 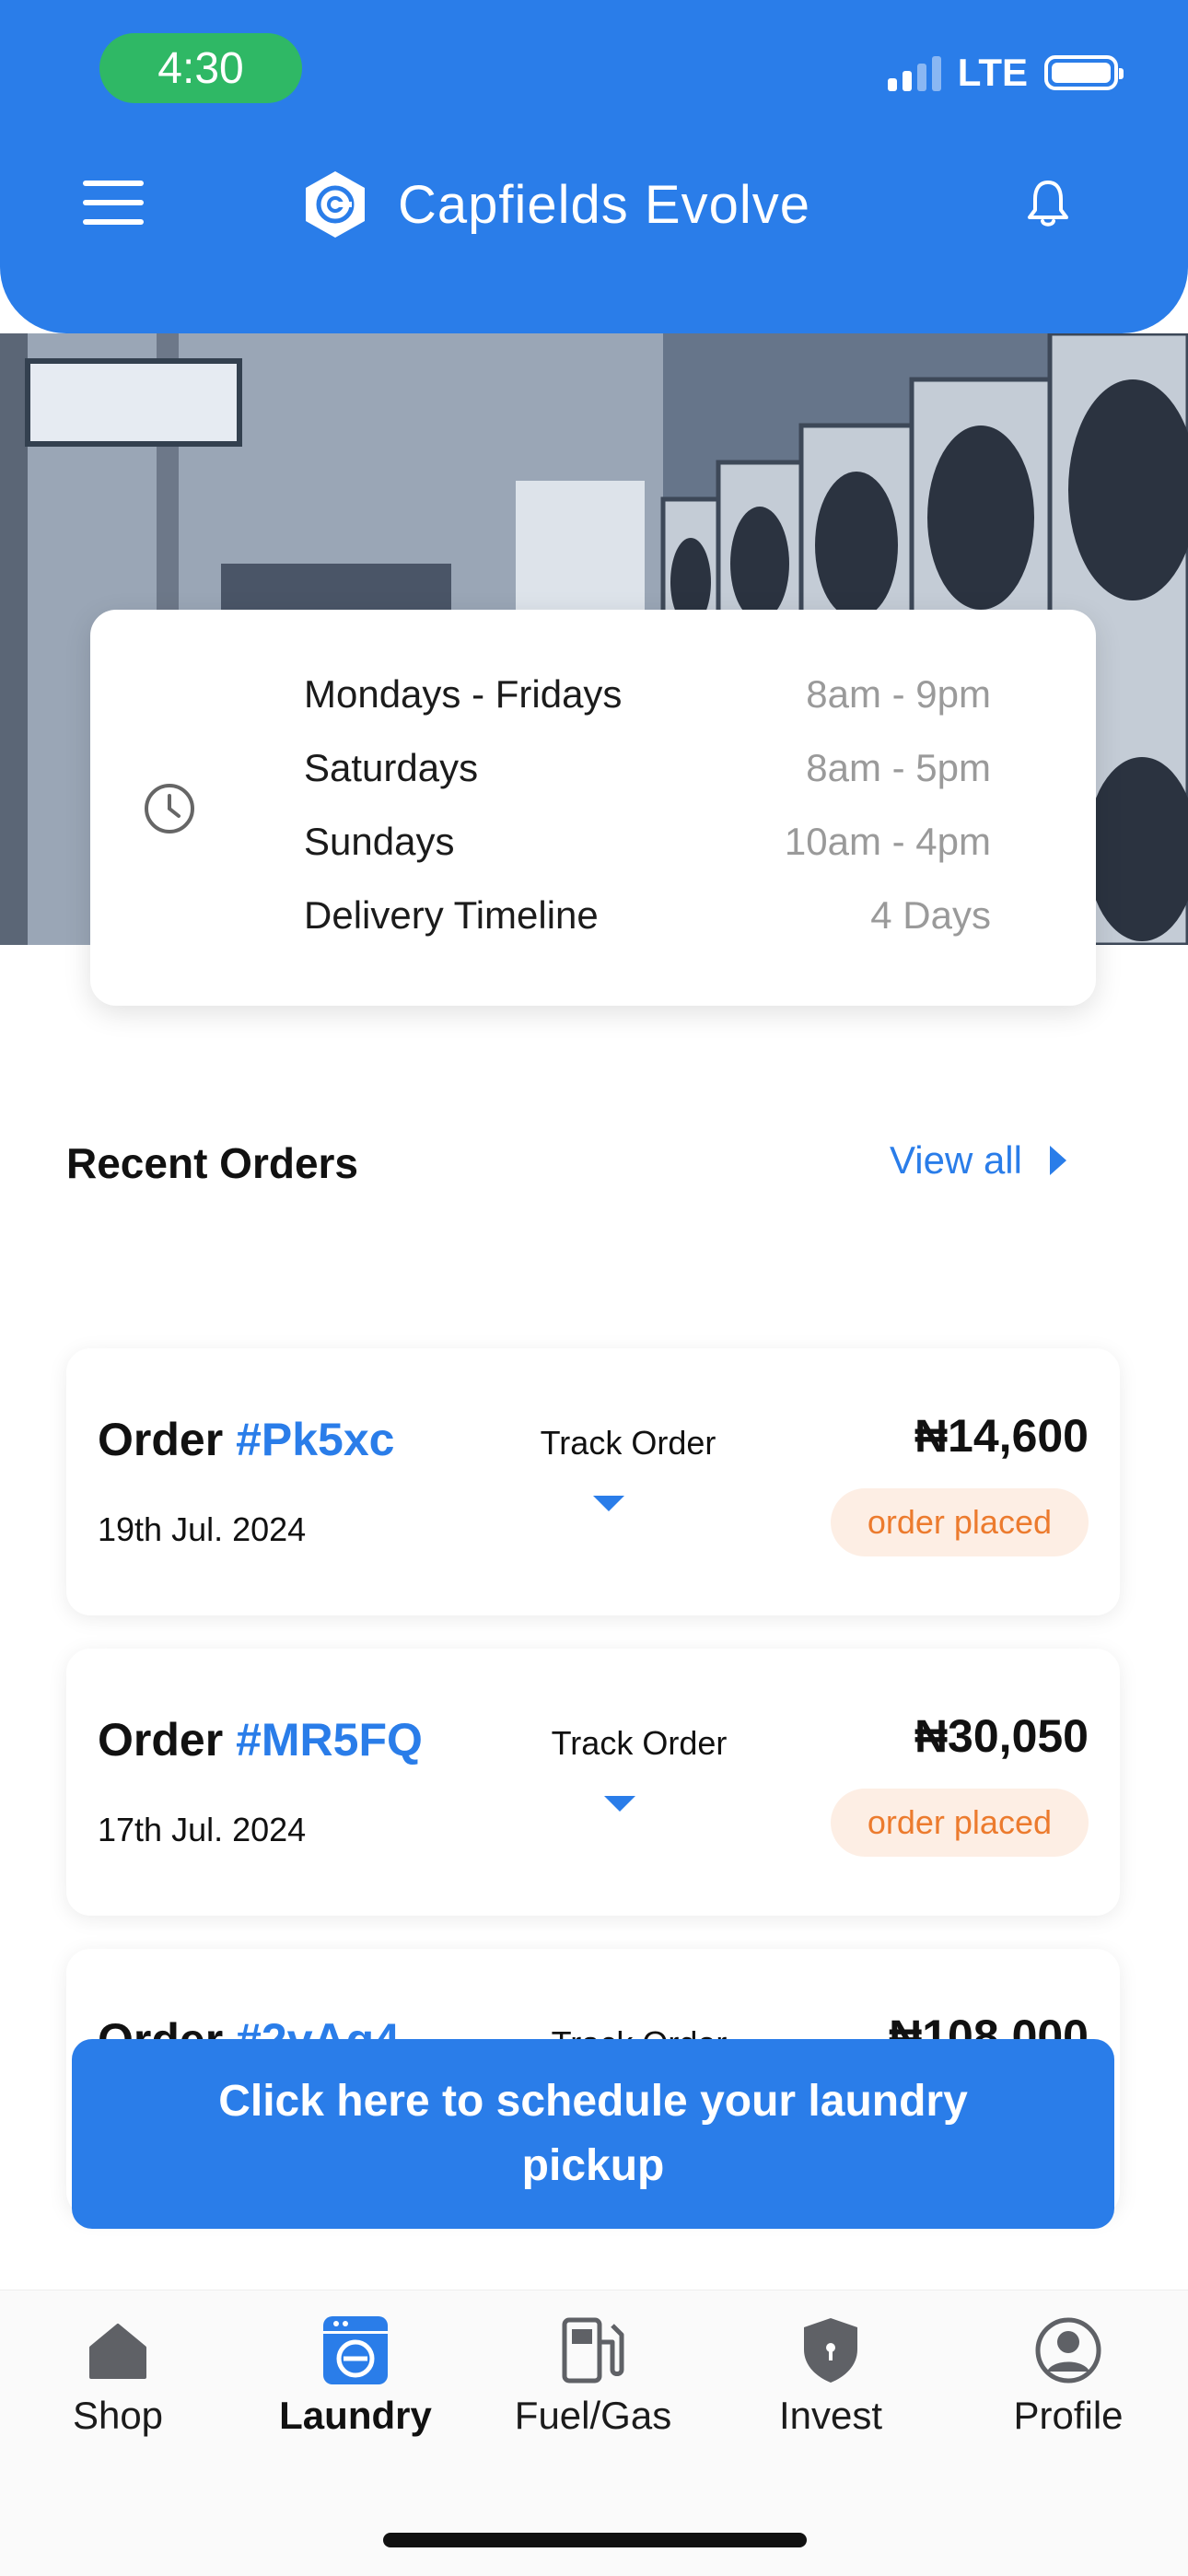 I want to click on hours-day: Delivery Timeline, so click(x=451, y=915).